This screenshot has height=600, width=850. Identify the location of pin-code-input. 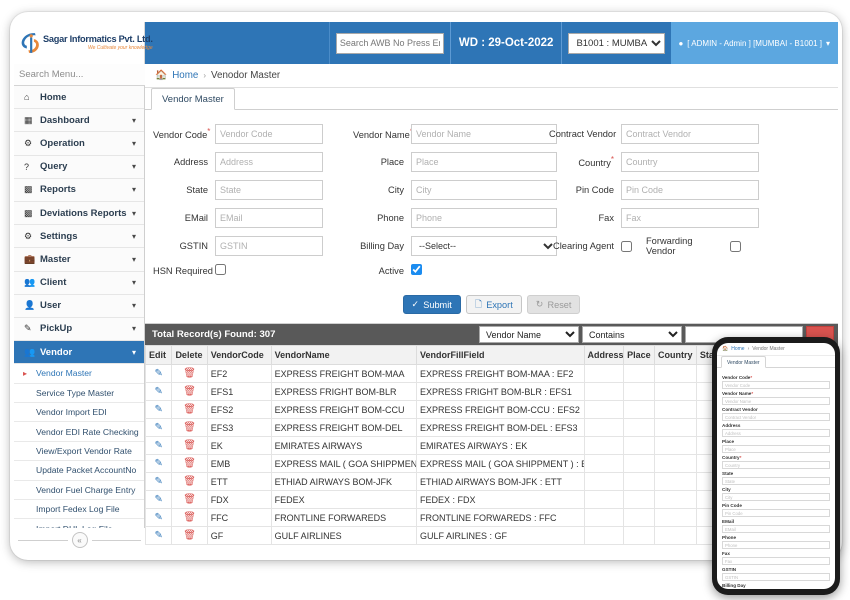
(690, 190).